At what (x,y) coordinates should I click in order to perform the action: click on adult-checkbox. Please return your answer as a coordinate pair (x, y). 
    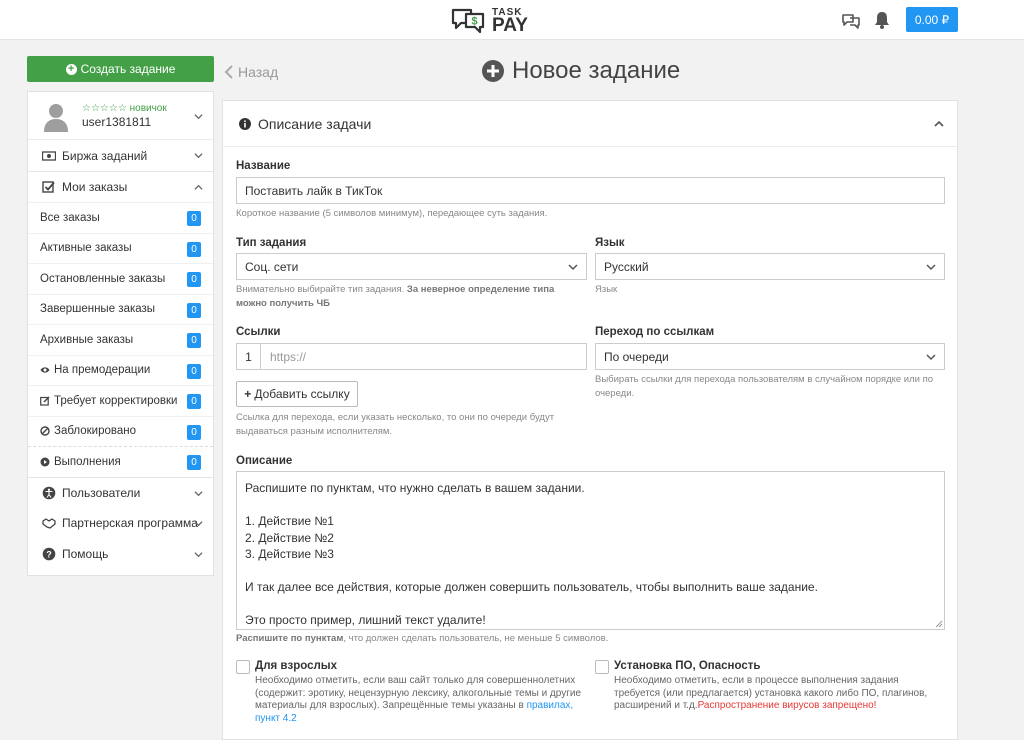
    Looking at the image, I should click on (243, 667).